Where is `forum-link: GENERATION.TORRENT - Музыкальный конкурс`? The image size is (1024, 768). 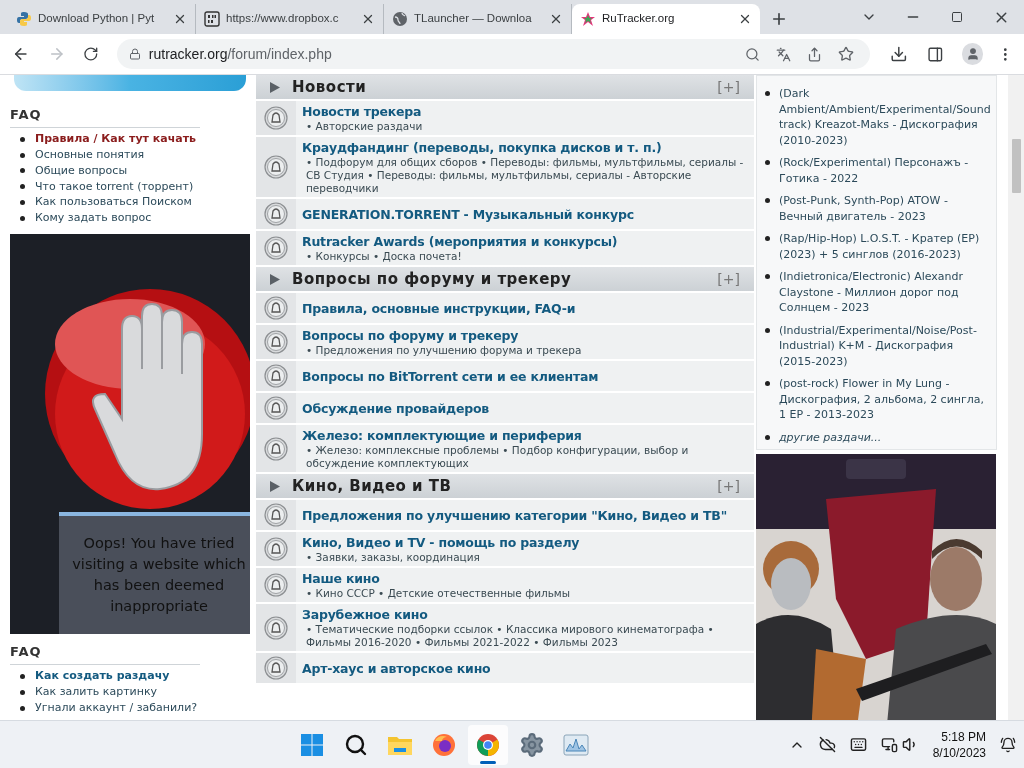 forum-link: GENERATION.TORRENT - Музыкальный конкурс is located at coordinates (468, 214).